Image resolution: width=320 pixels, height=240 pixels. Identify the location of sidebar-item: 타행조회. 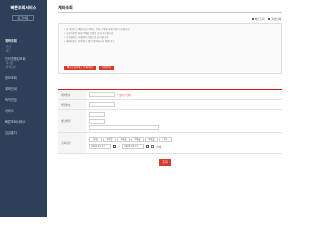
(25, 67).